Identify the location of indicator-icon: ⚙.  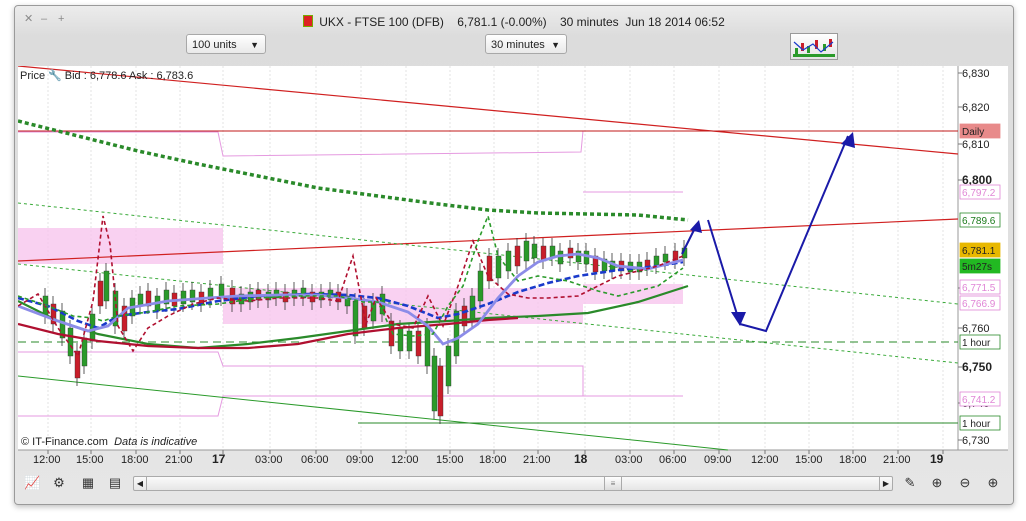
(59, 483).